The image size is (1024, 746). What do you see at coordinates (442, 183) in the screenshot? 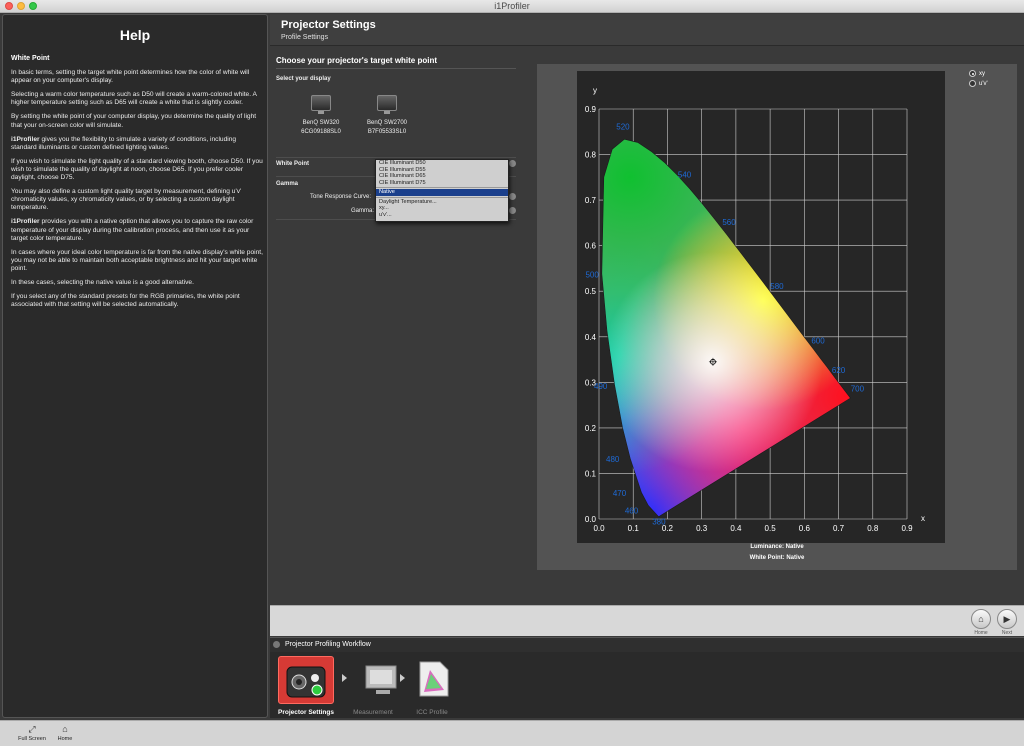
I see `menu-item-d75: CIE Illuminant D75` at bounding box center [442, 183].